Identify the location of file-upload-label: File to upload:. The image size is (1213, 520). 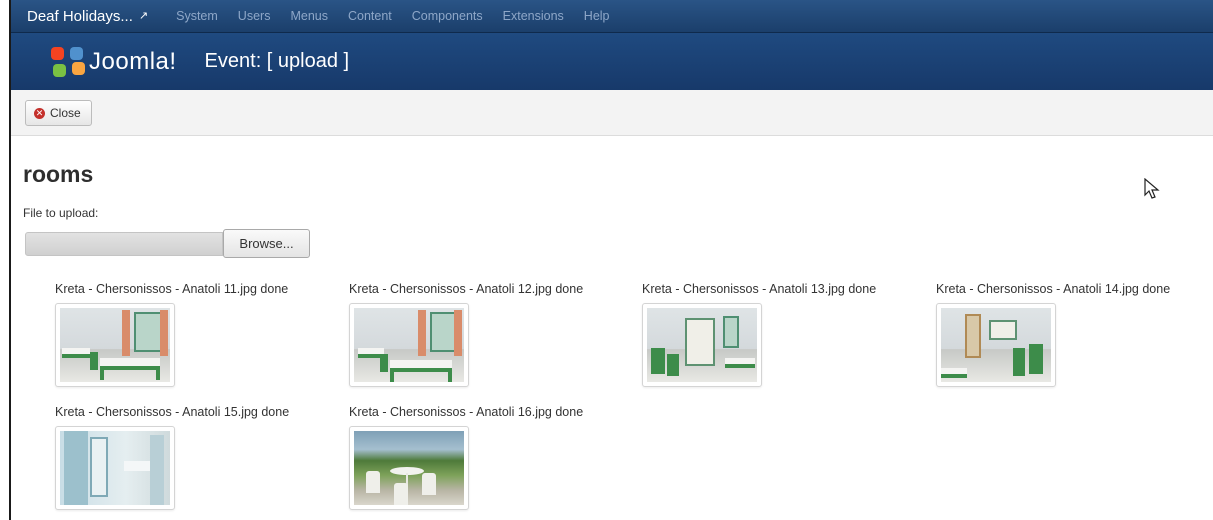
(61, 213).